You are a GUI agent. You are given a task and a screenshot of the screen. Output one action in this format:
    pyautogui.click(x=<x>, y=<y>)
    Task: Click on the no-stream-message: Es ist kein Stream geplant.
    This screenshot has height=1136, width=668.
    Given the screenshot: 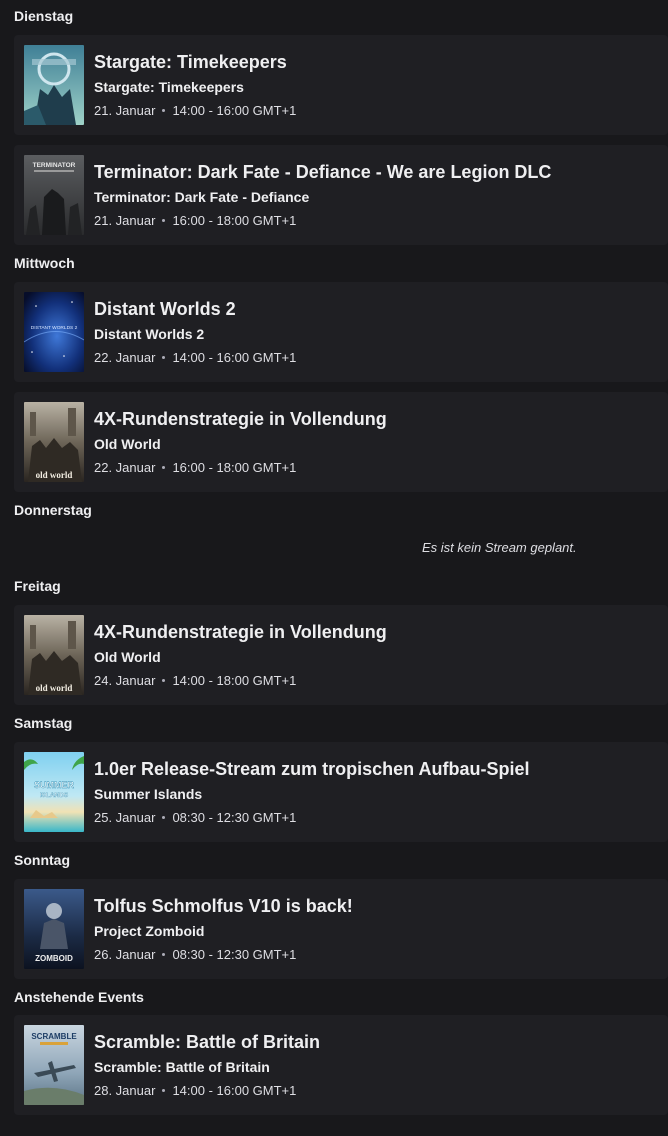 What is the action you would take?
    pyautogui.click(x=499, y=547)
    